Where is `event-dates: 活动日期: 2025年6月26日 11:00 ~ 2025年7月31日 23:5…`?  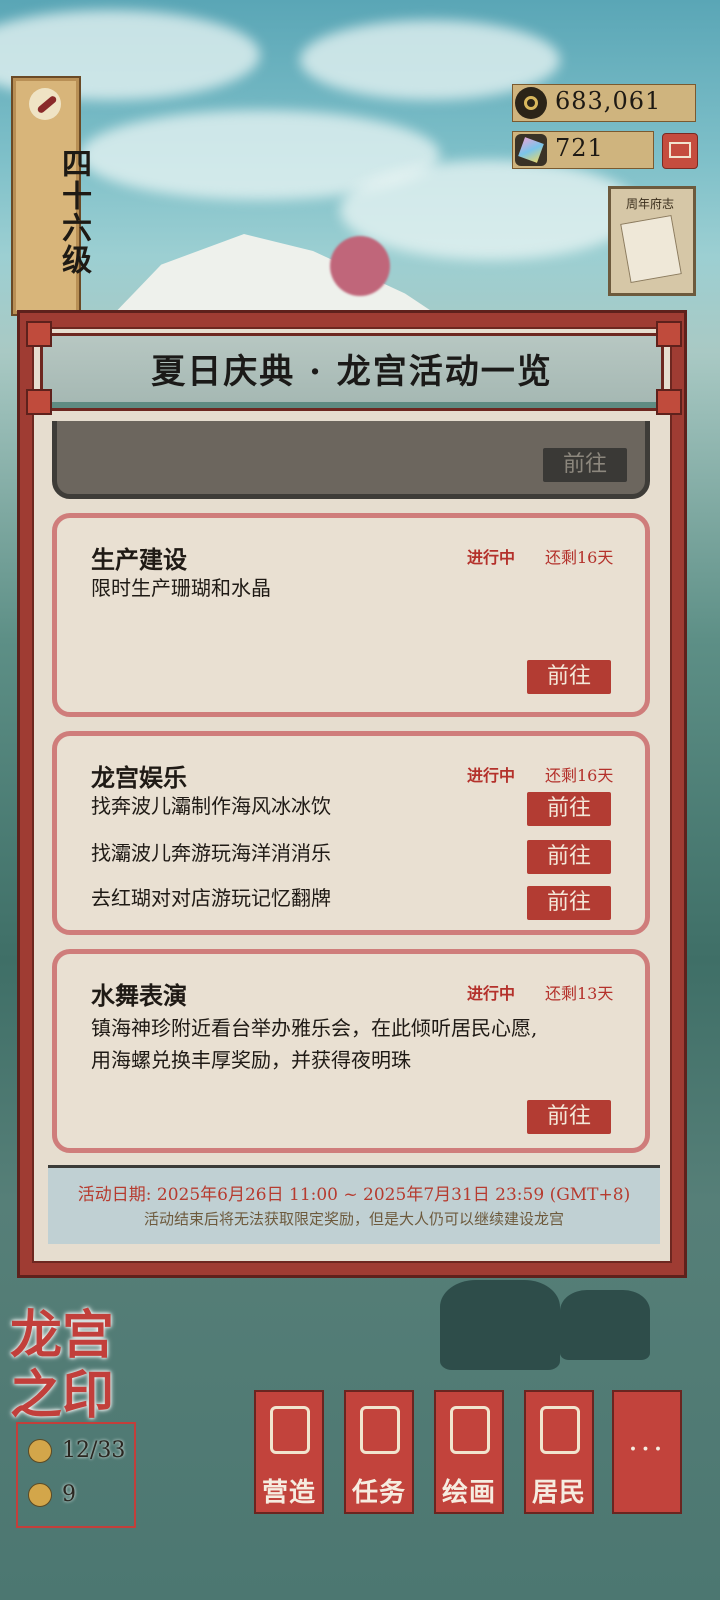
event-dates: 活动日期: 2025年6月26日 11:00 ~ 2025年7月31日 23:5… is located at coordinates (354, 1195).